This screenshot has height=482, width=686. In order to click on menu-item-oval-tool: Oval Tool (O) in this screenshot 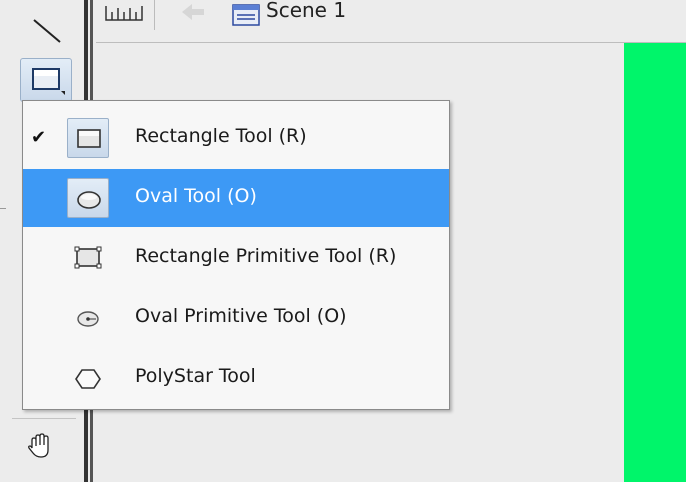, I will do `click(236, 198)`.